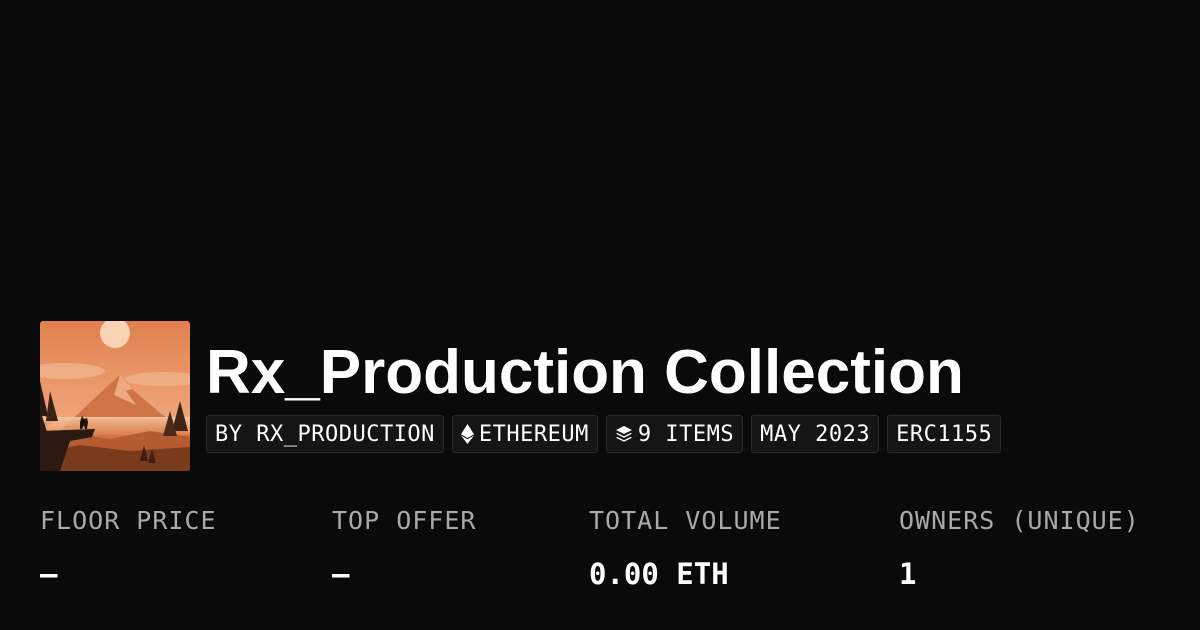 The image size is (1200, 630). Describe the element at coordinates (49, 574) in the screenshot. I see `floor-price-value: –` at that location.